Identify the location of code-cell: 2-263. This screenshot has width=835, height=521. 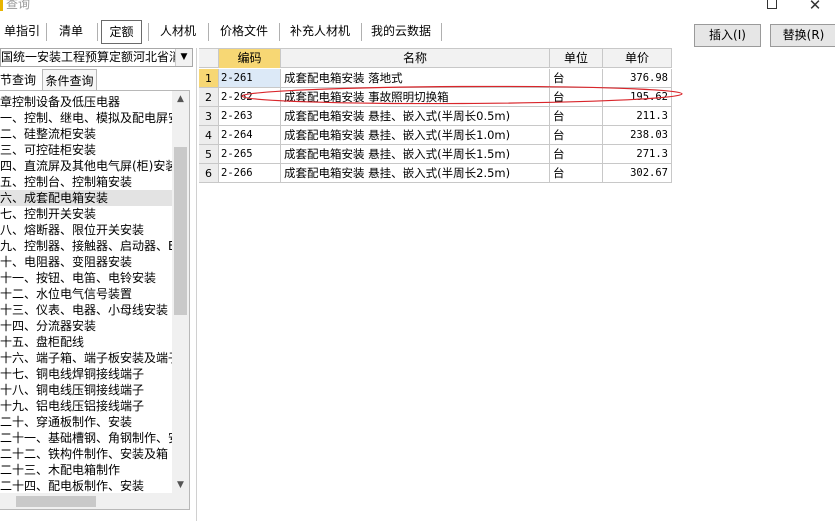
(250, 116).